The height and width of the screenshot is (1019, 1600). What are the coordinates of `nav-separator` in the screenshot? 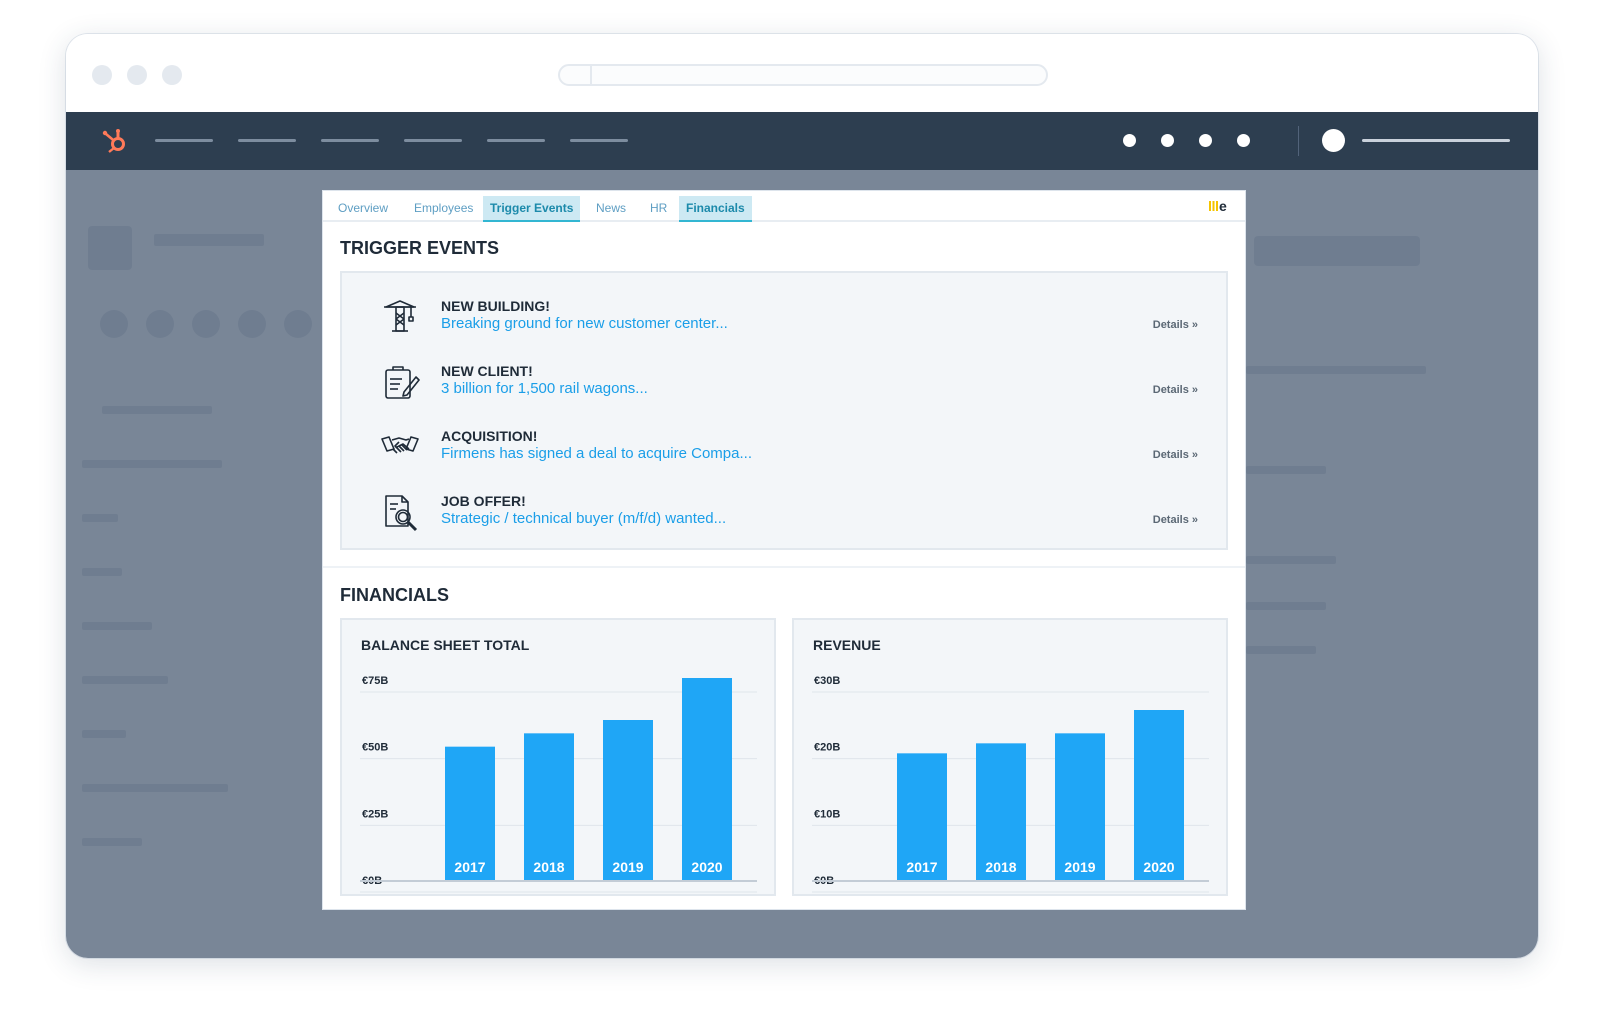 It's located at (1298, 141).